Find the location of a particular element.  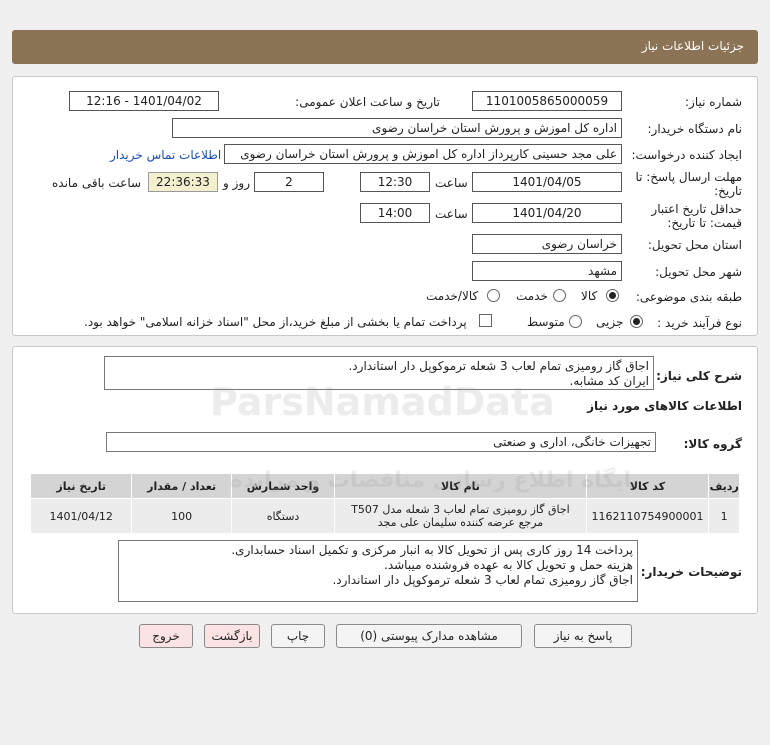

row-index: 1 is located at coordinates (724, 516).